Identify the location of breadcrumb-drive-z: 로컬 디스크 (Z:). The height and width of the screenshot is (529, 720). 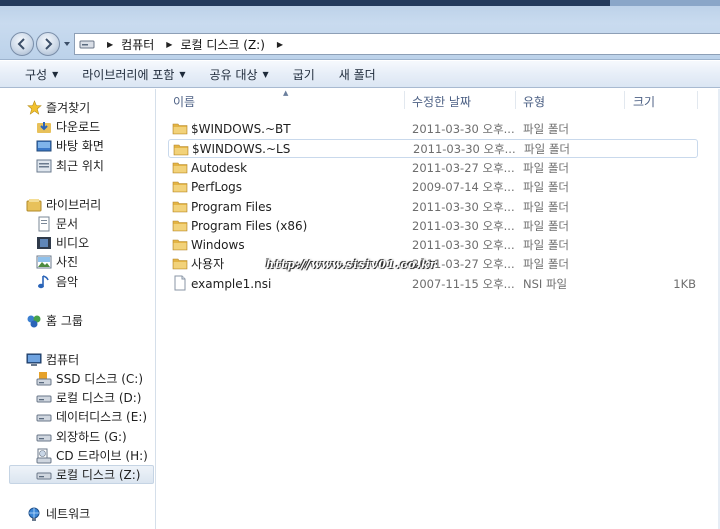
(222, 44).